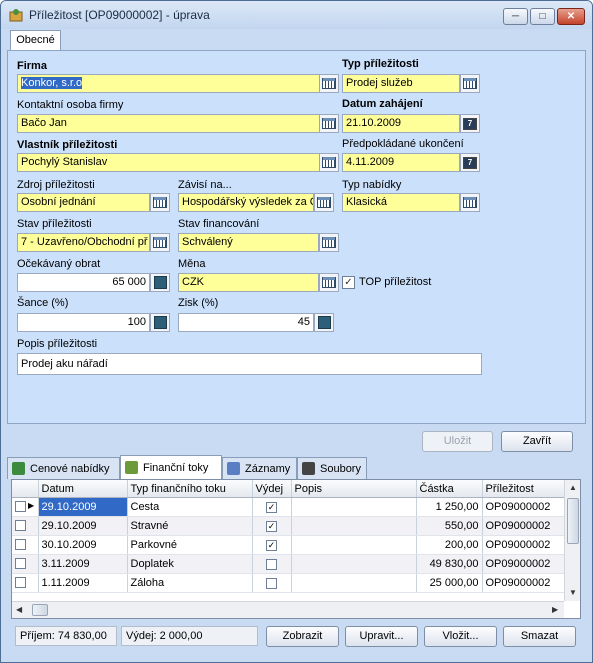  Describe the element at coordinates (542, 16) in the screenshot. I see `maximize-button: □` at that location.